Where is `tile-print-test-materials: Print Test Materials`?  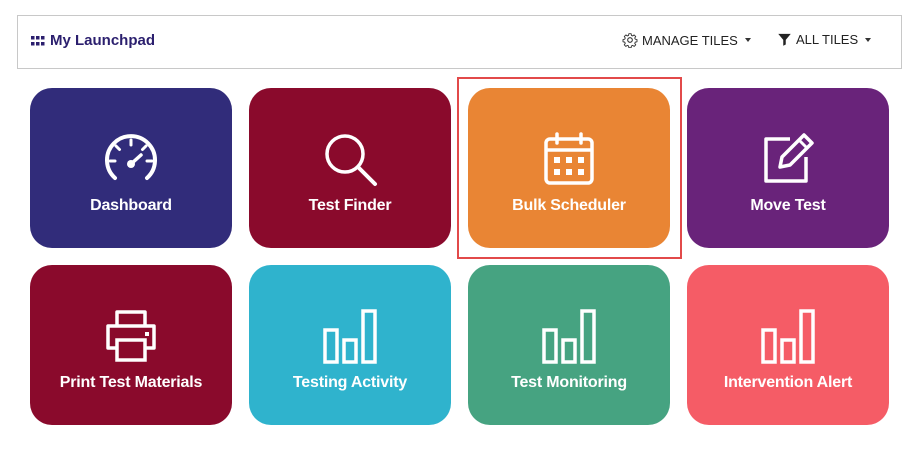
tile-print-test-materials: Print Test Materials is located at coordinates (131, 345).